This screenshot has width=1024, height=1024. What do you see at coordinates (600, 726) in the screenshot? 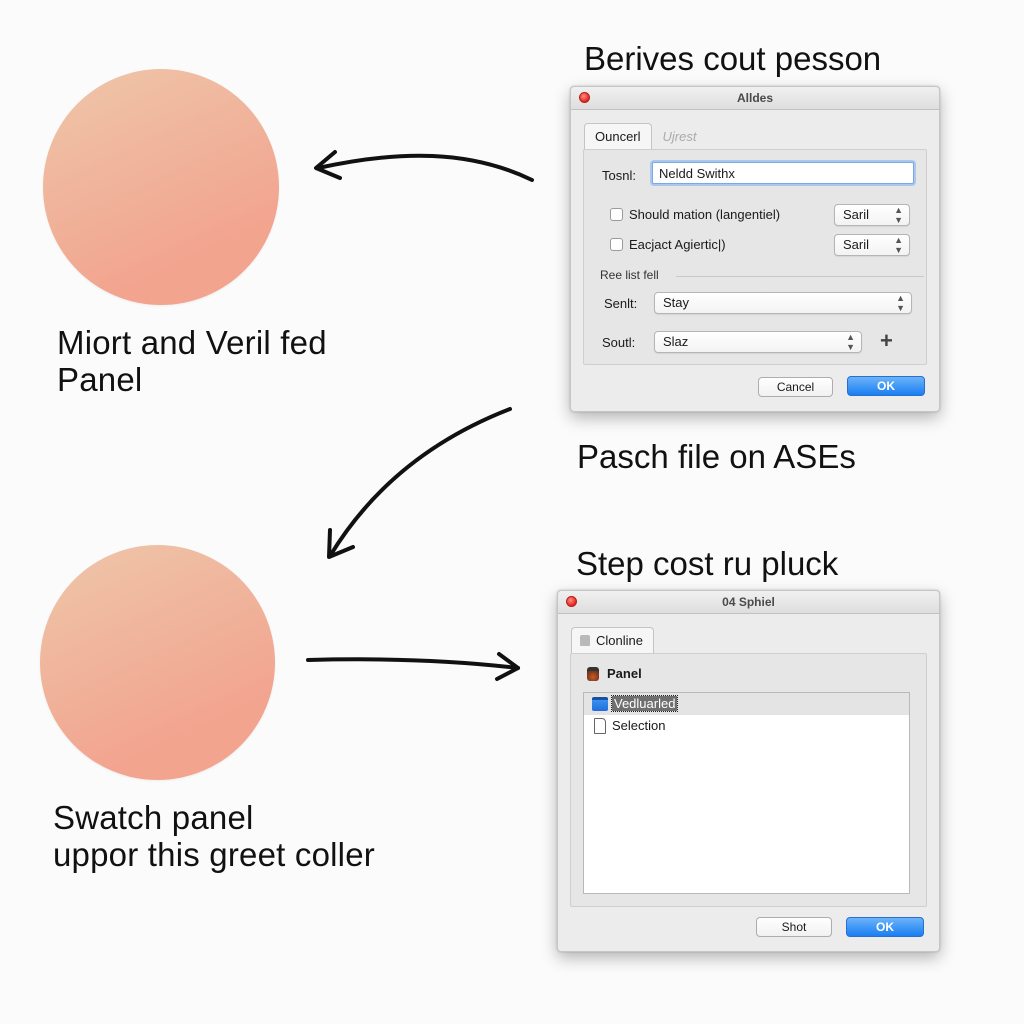
I see `document-icon` at bounding box center [600, 726].